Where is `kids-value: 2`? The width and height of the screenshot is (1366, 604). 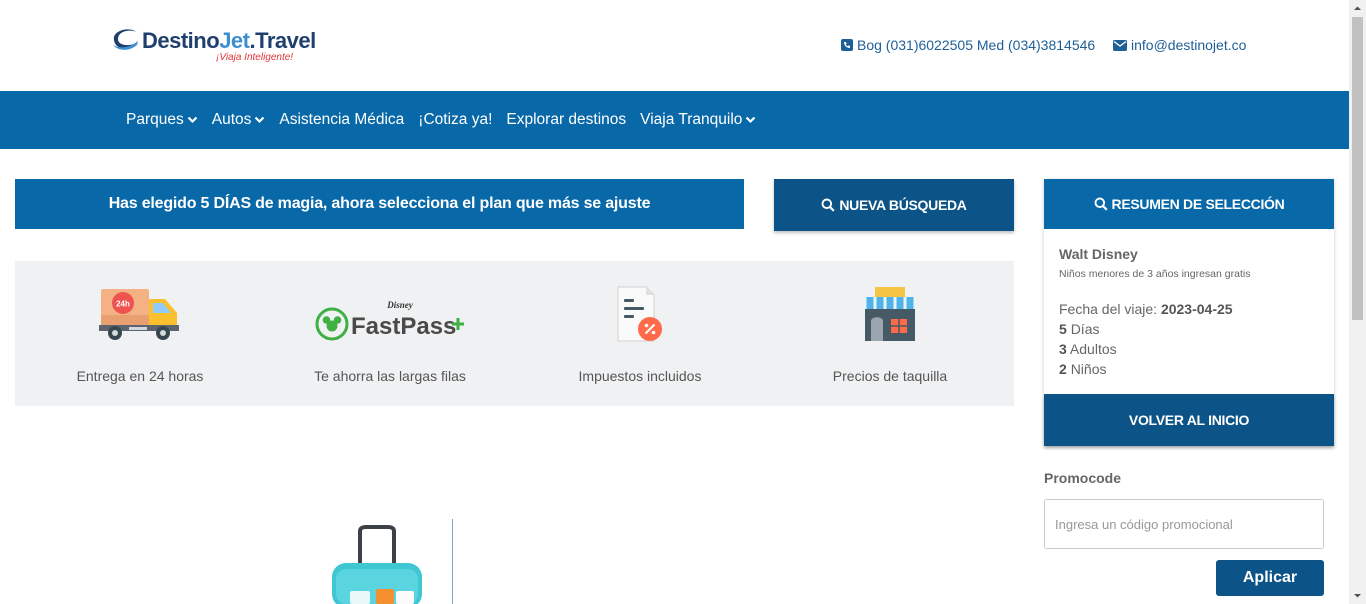
kids-value: 2 is located at coordinates (1063, 369).